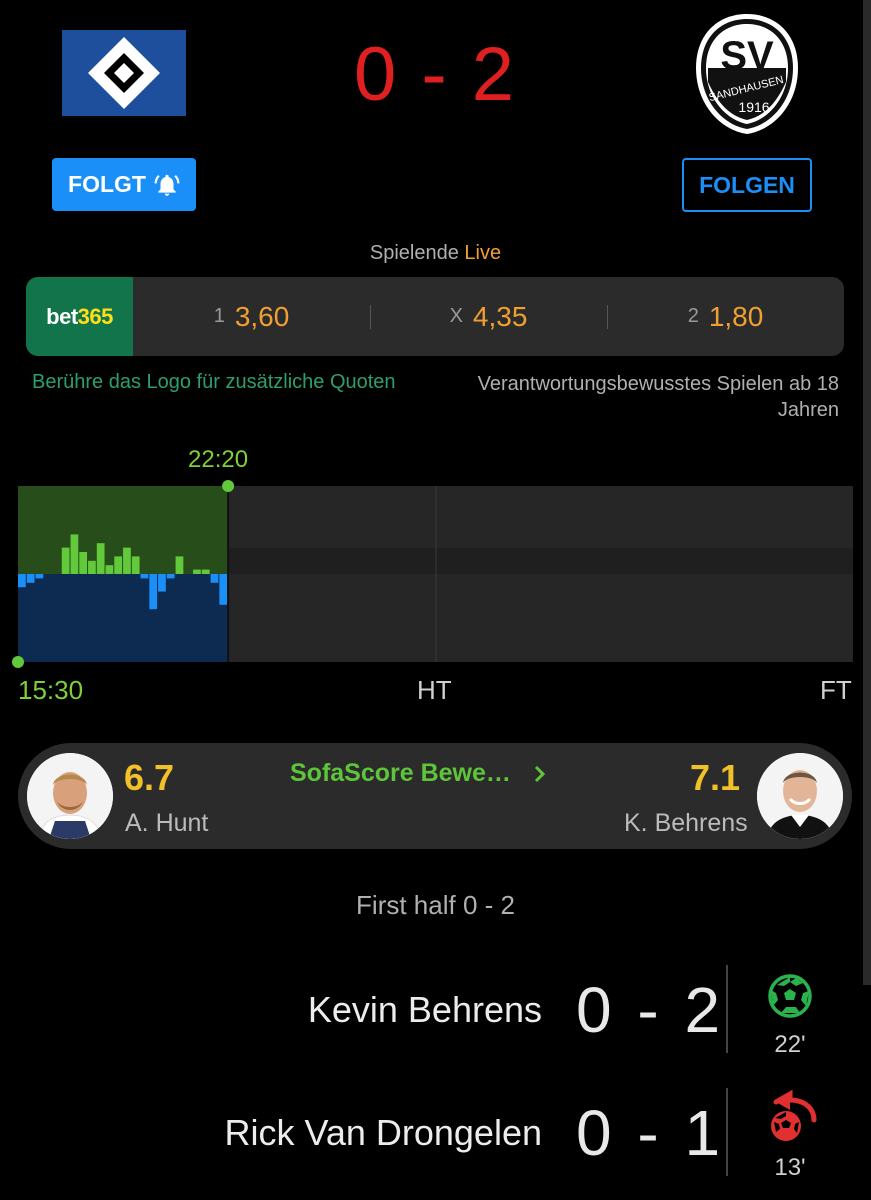  Describe the element at coordinates (228, 486) in the screenshot. I see `current-time-marker` at that location.